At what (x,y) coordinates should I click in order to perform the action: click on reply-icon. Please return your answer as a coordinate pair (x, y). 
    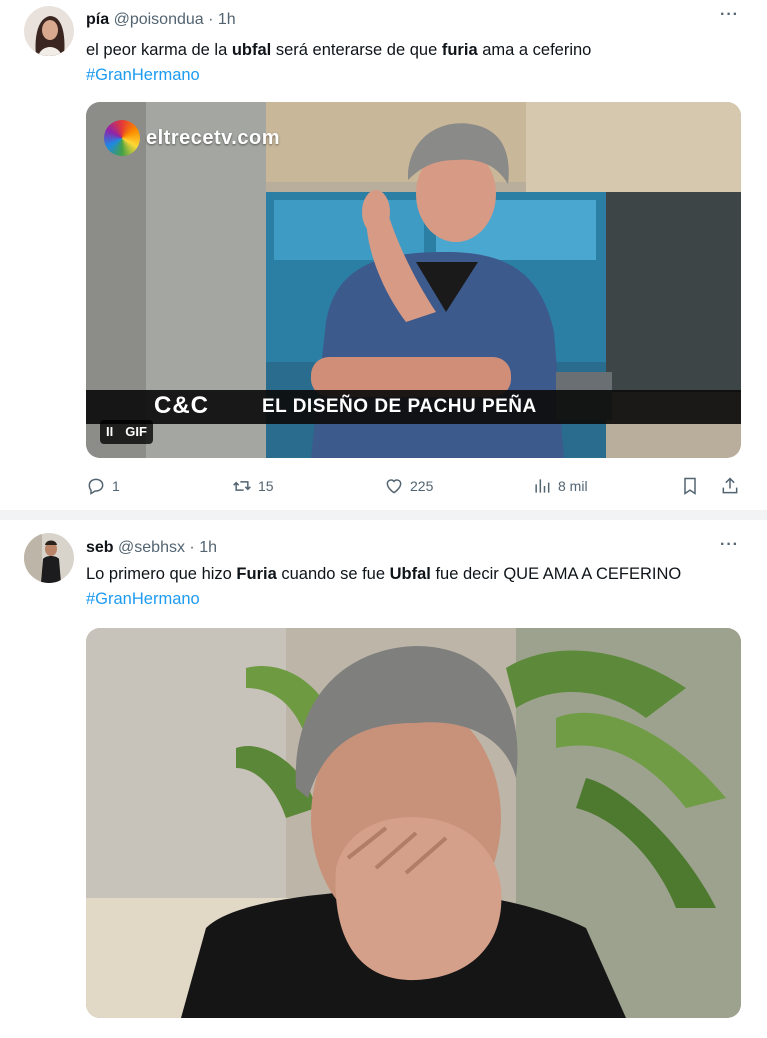
    Looking at the image, I should click on (96, 486).